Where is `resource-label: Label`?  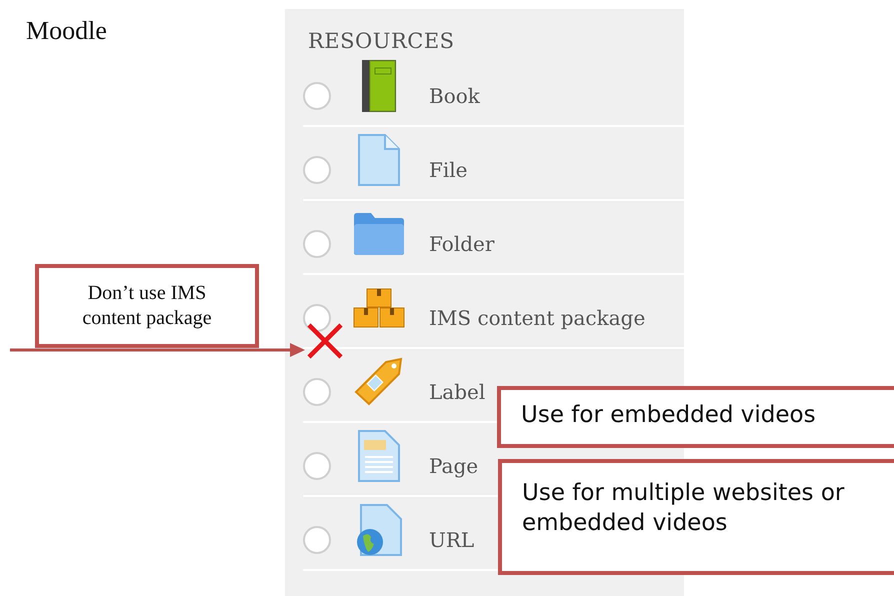
resource-label: Label is located at coordinates (457, 392).